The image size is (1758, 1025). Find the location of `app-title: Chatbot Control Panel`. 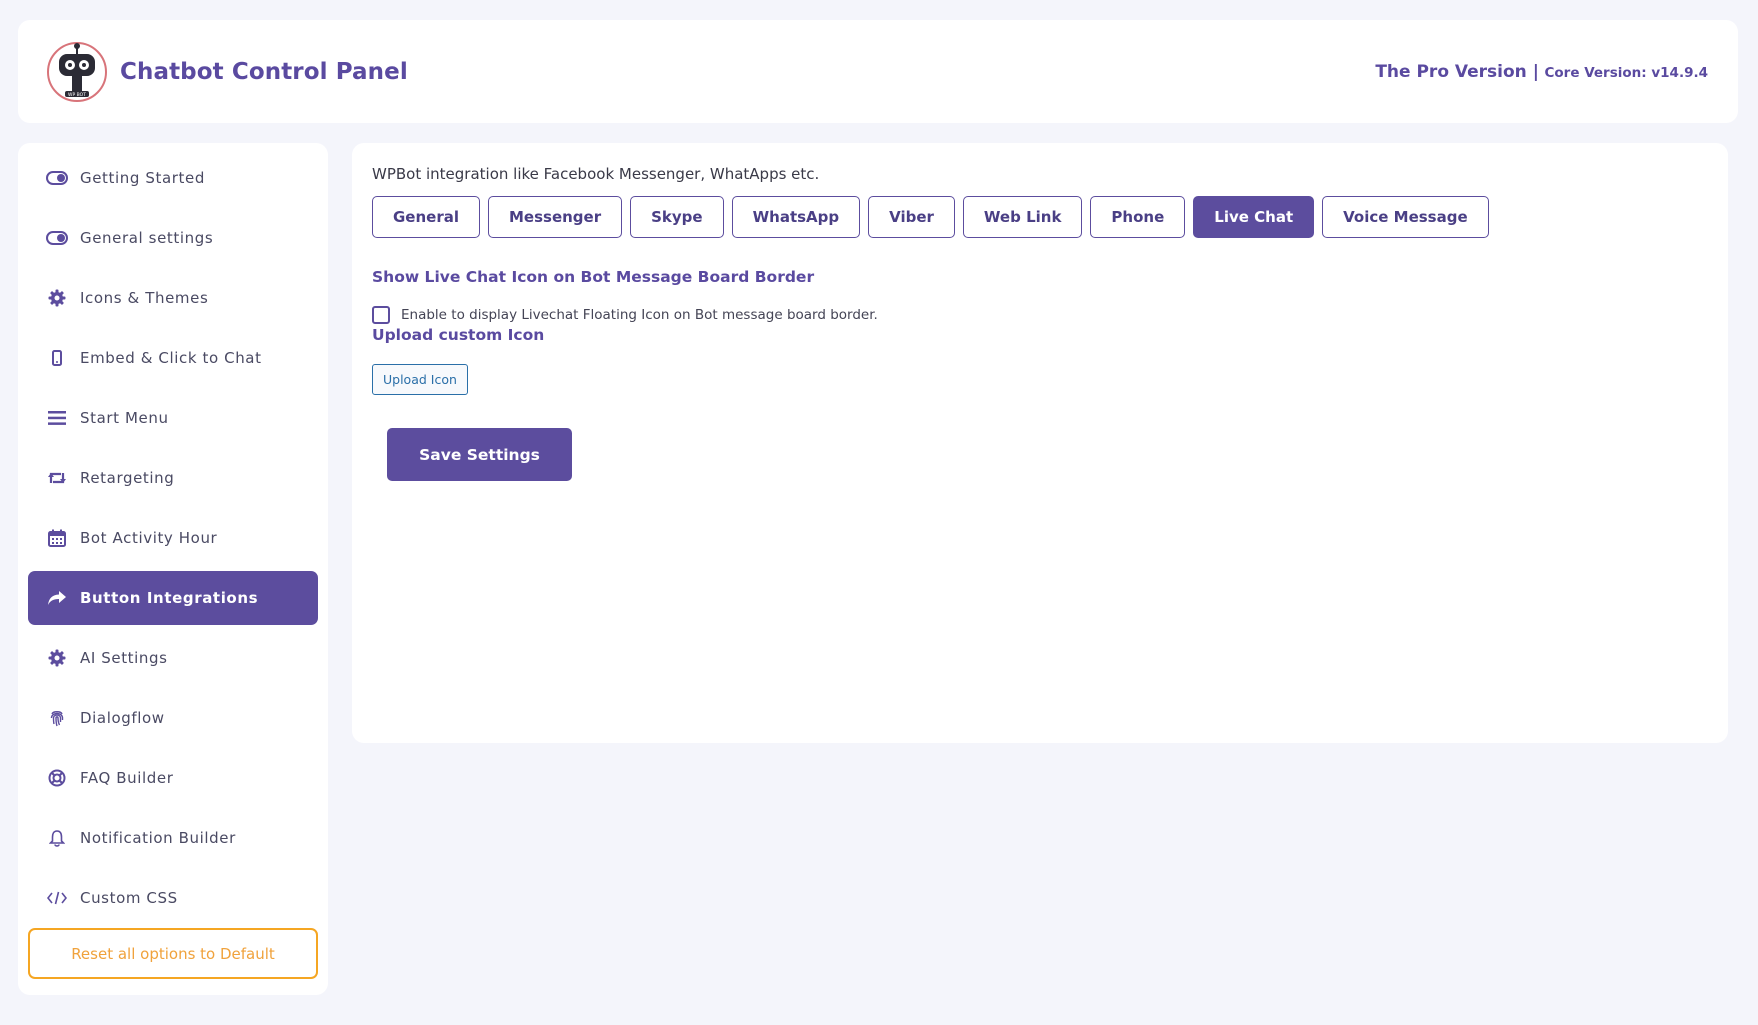

app-title: Chatbot Control Panel is located at coordinates (264, 71).